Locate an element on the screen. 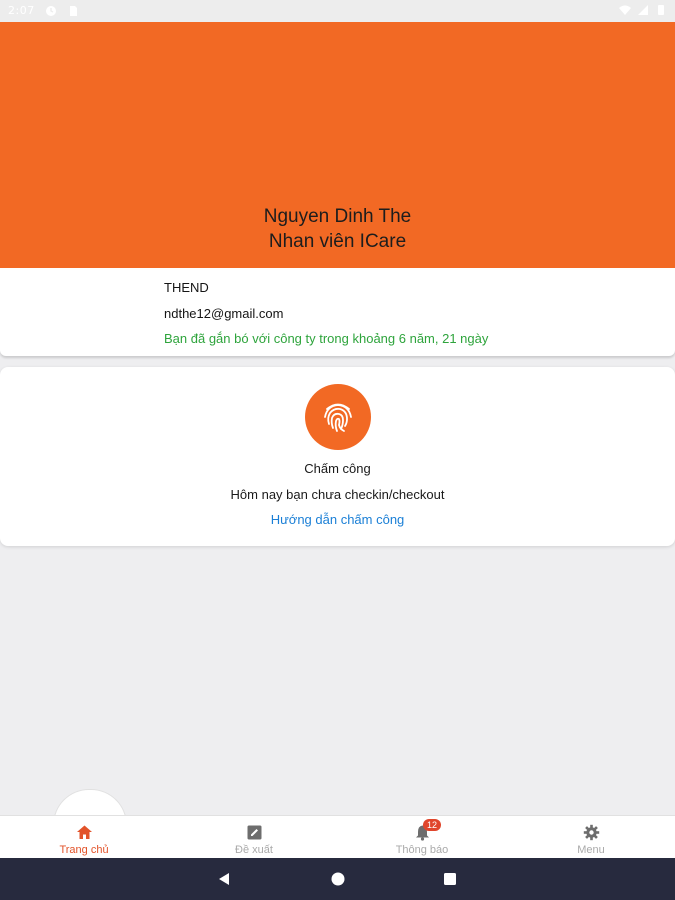  sync-icon is located at coordinates (50, 10).